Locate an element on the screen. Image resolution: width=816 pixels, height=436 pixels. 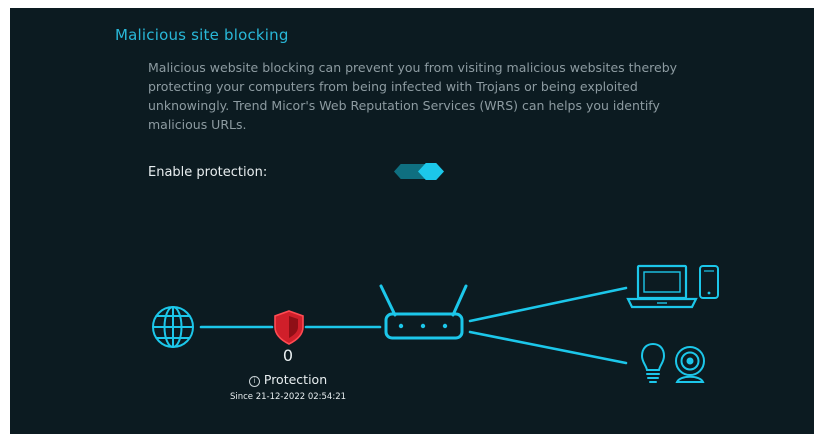
protection-since: Since 21-12-2022 02:54:21 is located at coordinates (288, 397).